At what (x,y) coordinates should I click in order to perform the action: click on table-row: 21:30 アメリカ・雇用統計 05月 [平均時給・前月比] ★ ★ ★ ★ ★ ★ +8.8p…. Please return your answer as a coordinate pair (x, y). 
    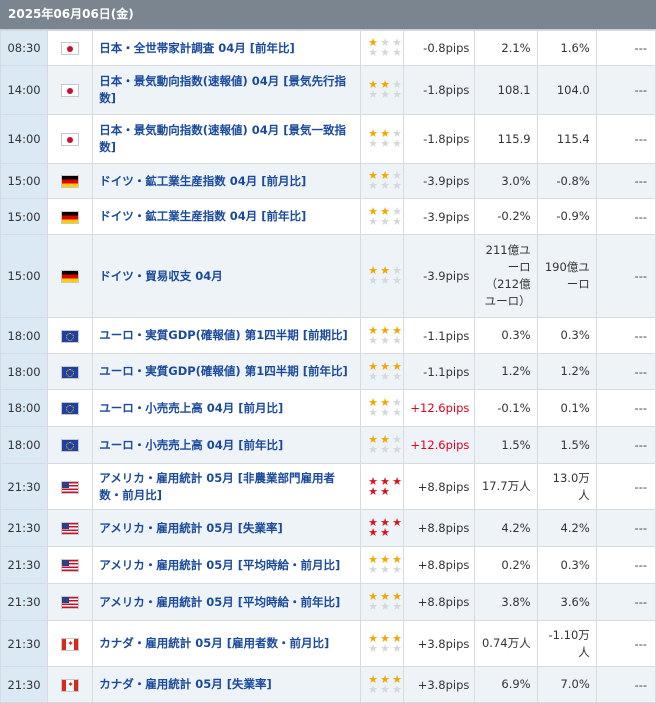
    Looking at the image, I should click on (328, 565).